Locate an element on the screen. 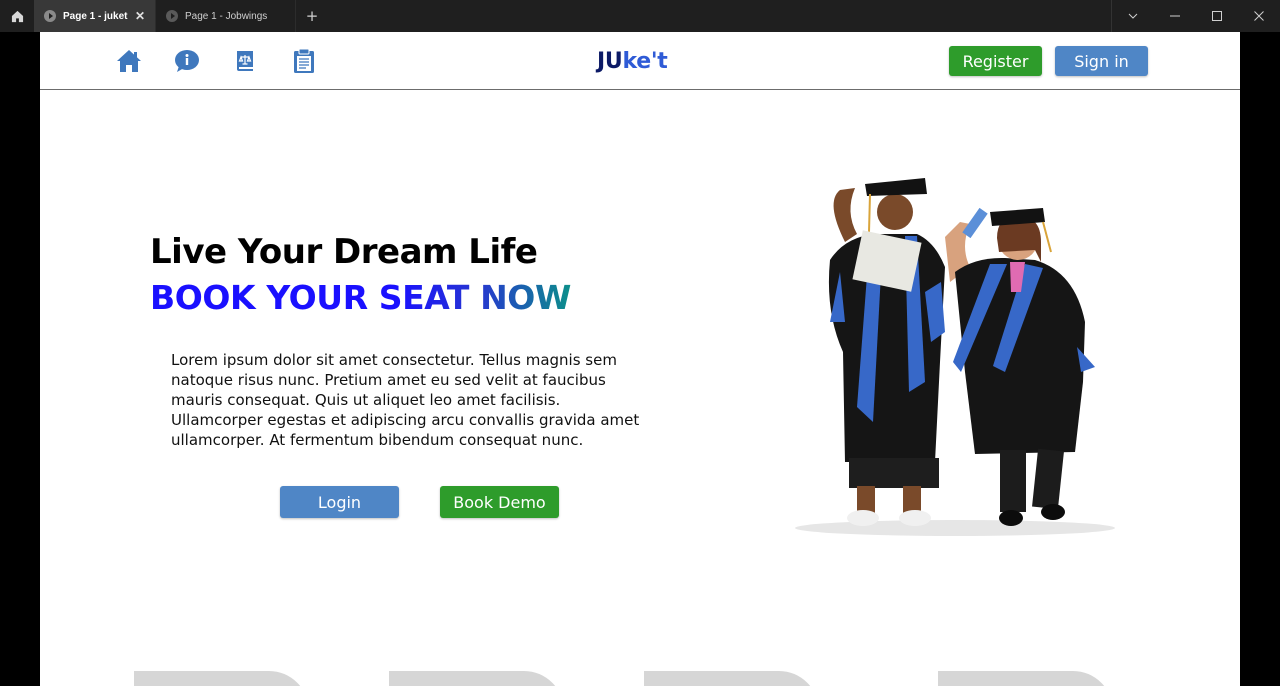 The width and height of the screenshot is (1280, 686). tab-page-1-jobwings: Page 1 - Jobwings is located at coordinates (226, 16).